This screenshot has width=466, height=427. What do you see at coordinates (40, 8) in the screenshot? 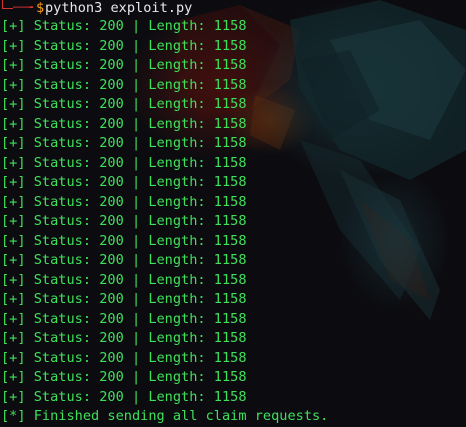
I see `prompt-dollar: $` at bounding box center [40, 8].